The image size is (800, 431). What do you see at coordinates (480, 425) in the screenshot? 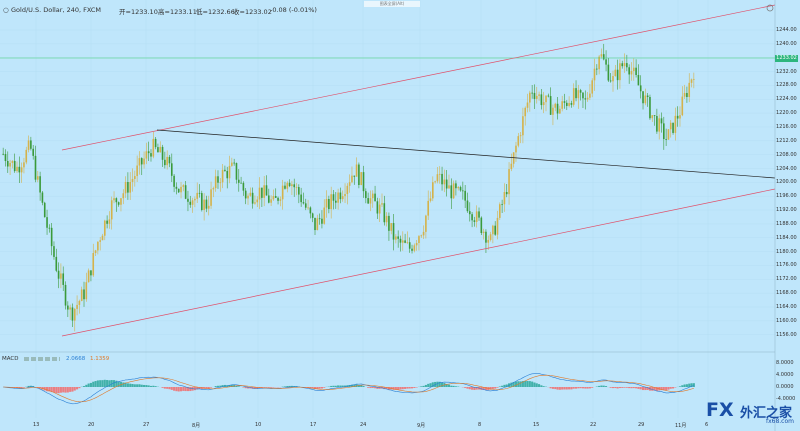
I see `time-axis-label: 8` at bounding box center [480, 425].